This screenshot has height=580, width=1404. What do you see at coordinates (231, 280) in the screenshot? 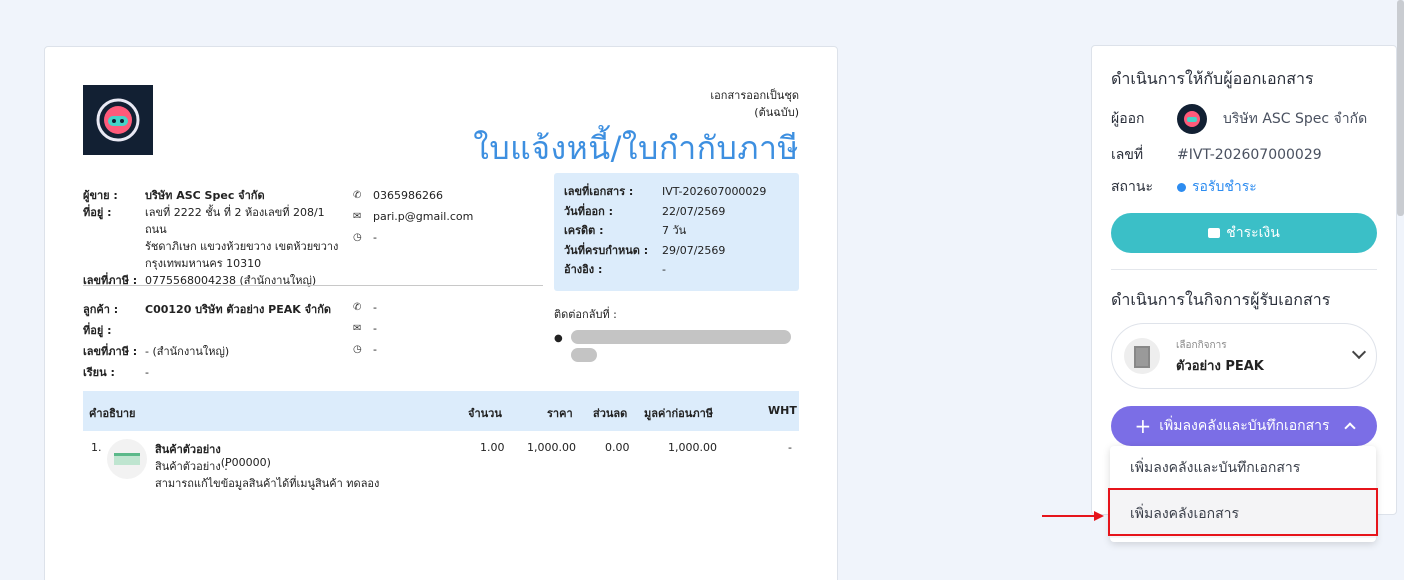
I see `seller-tax-id: 0775568004238 (สำนักงานใหญ่)` at bounding box center [231, 280].